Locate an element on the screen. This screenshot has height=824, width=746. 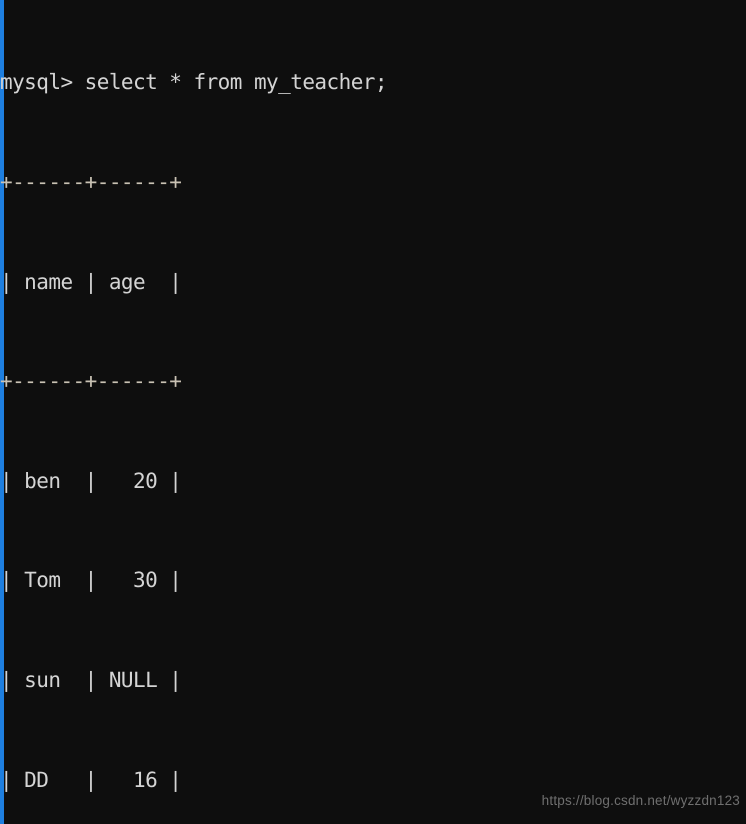
terminal-line: | ben | 20 | is located at coordinates (91, 480).